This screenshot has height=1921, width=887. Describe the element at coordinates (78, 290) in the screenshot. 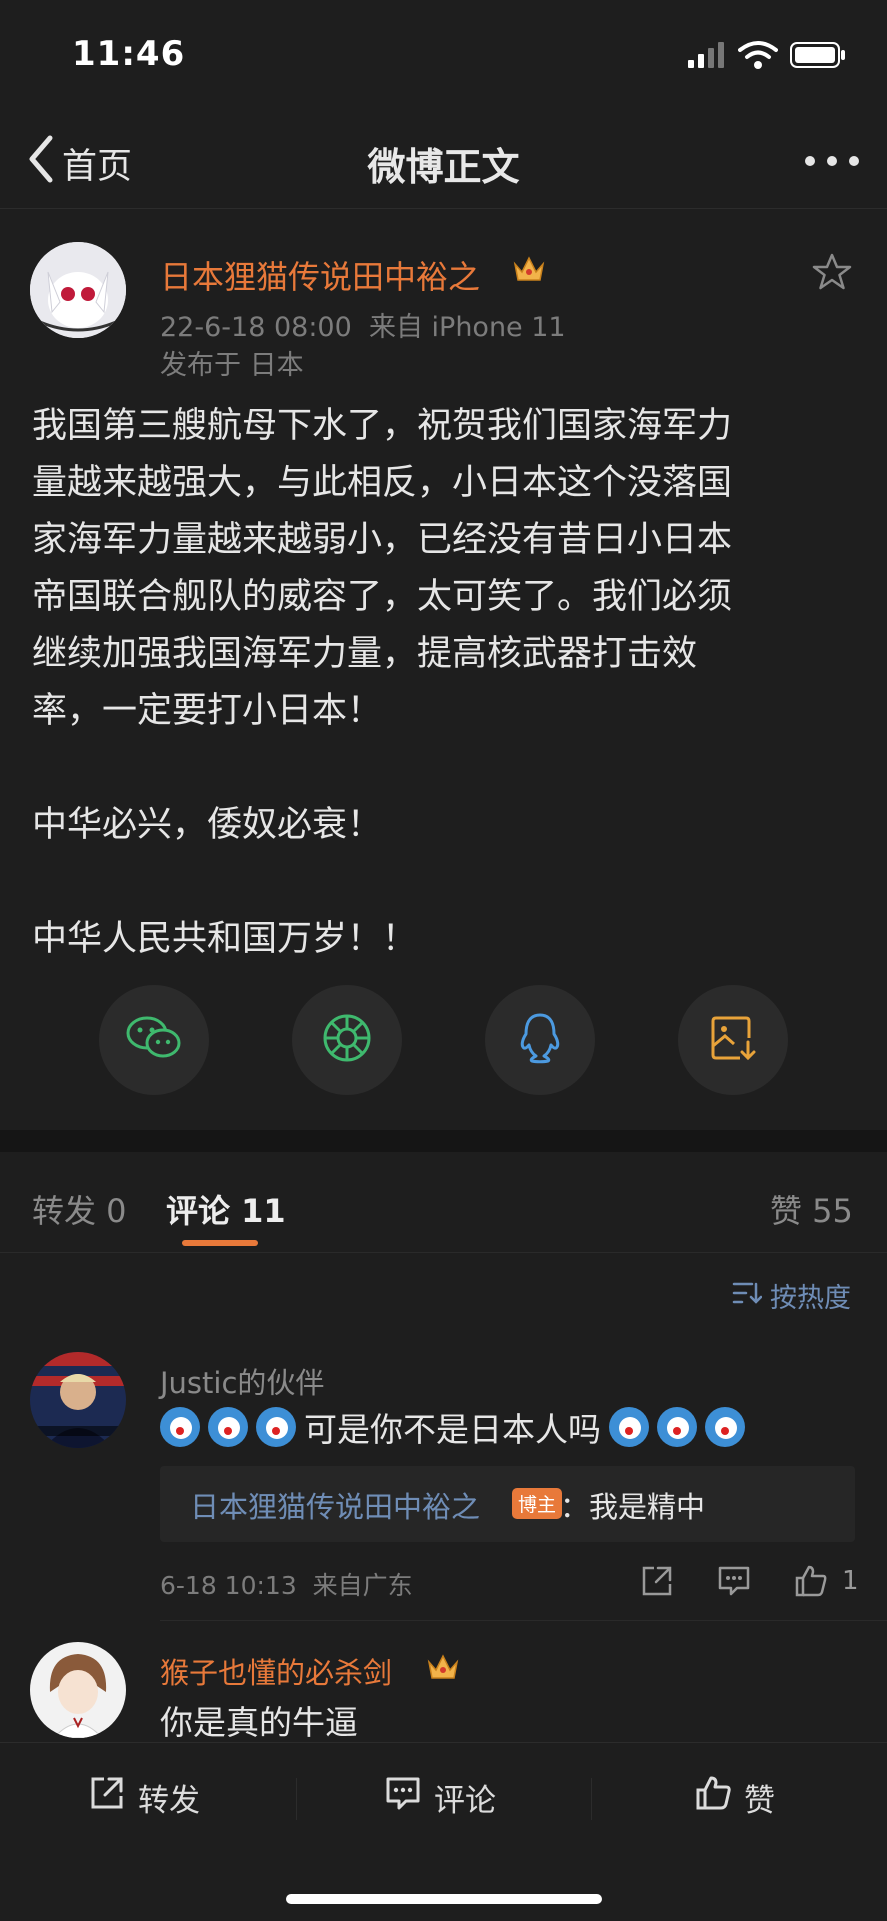

I see `author-avatar` at that location.